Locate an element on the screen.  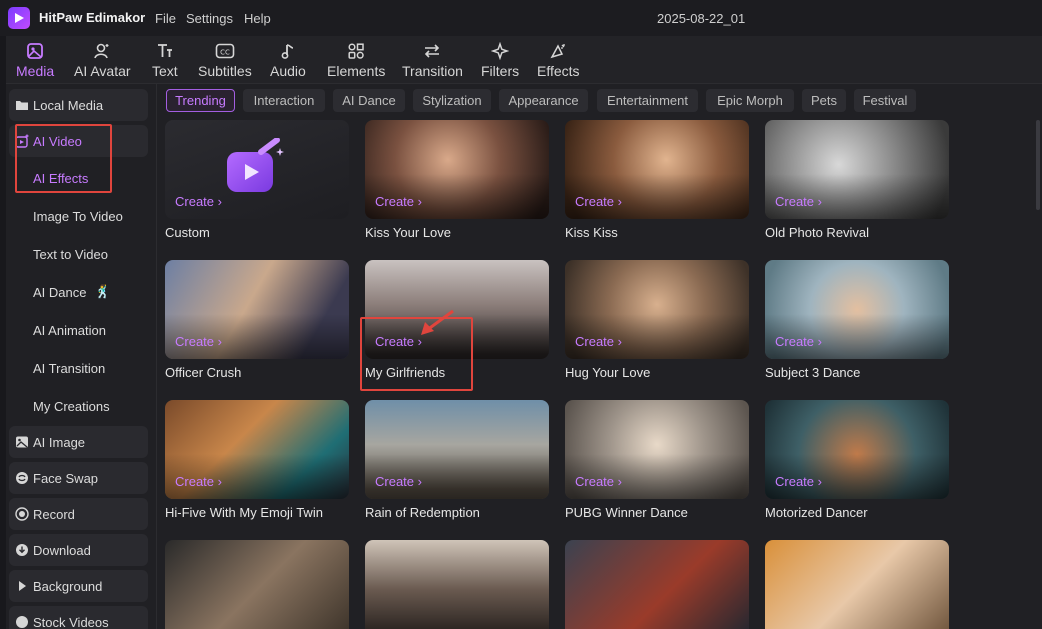
annotation-arrow-icon is located at coordinates (437, 322).